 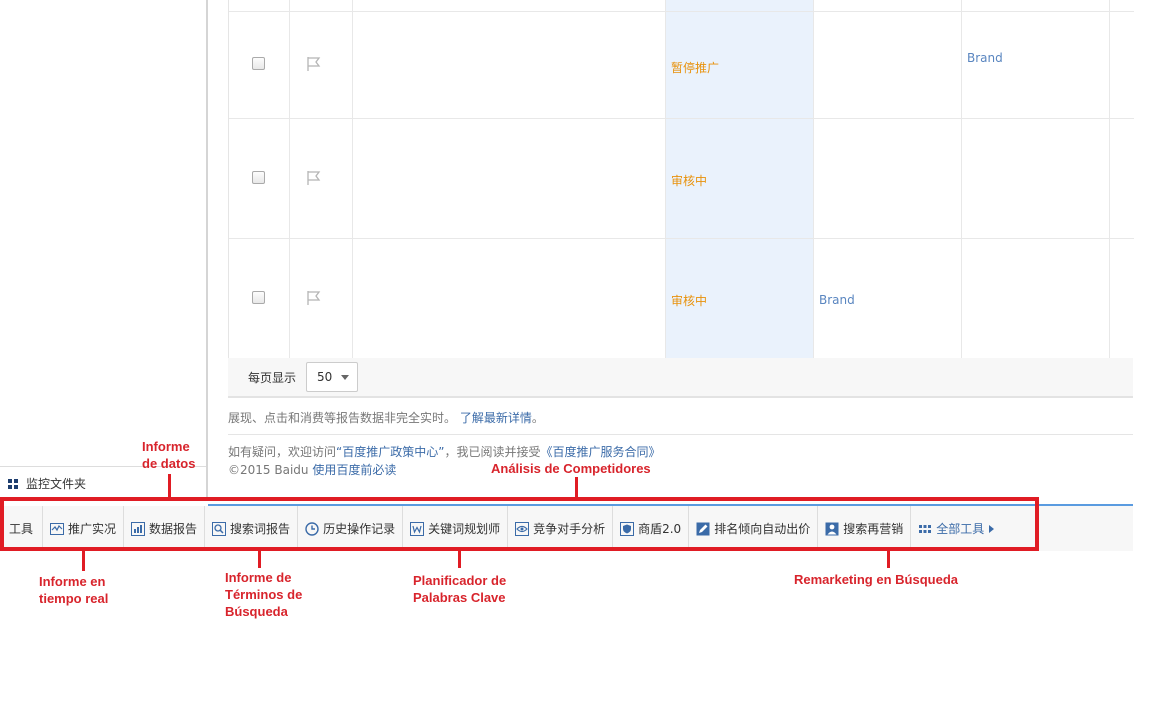 What do you see at coordinates (169, 463) in the screenshot?
I see `annotation-line: de datos` at bounding box center [169, 463].